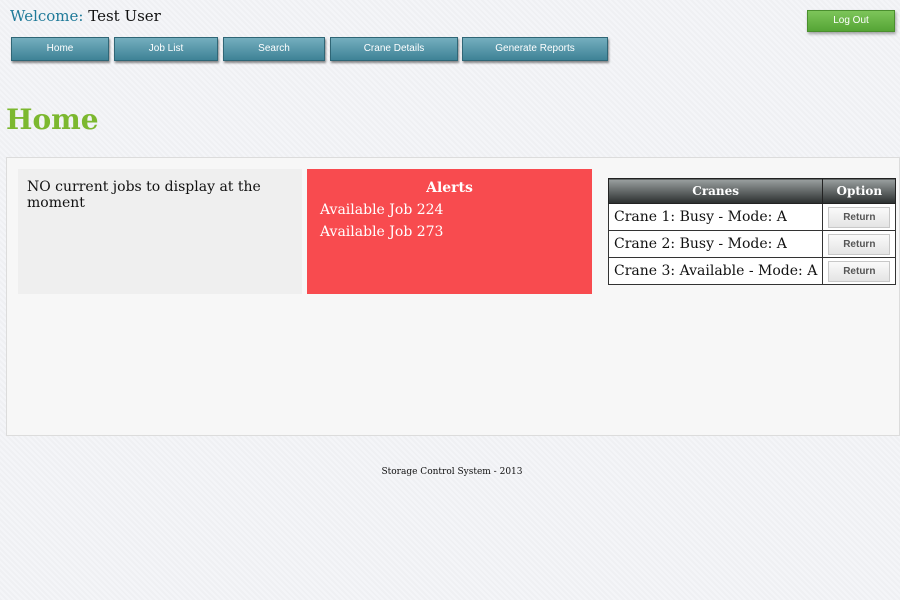  Describe the element at coordinates (449, 188) in the screenshot. I see `alerts-title: Alerts` at that location.